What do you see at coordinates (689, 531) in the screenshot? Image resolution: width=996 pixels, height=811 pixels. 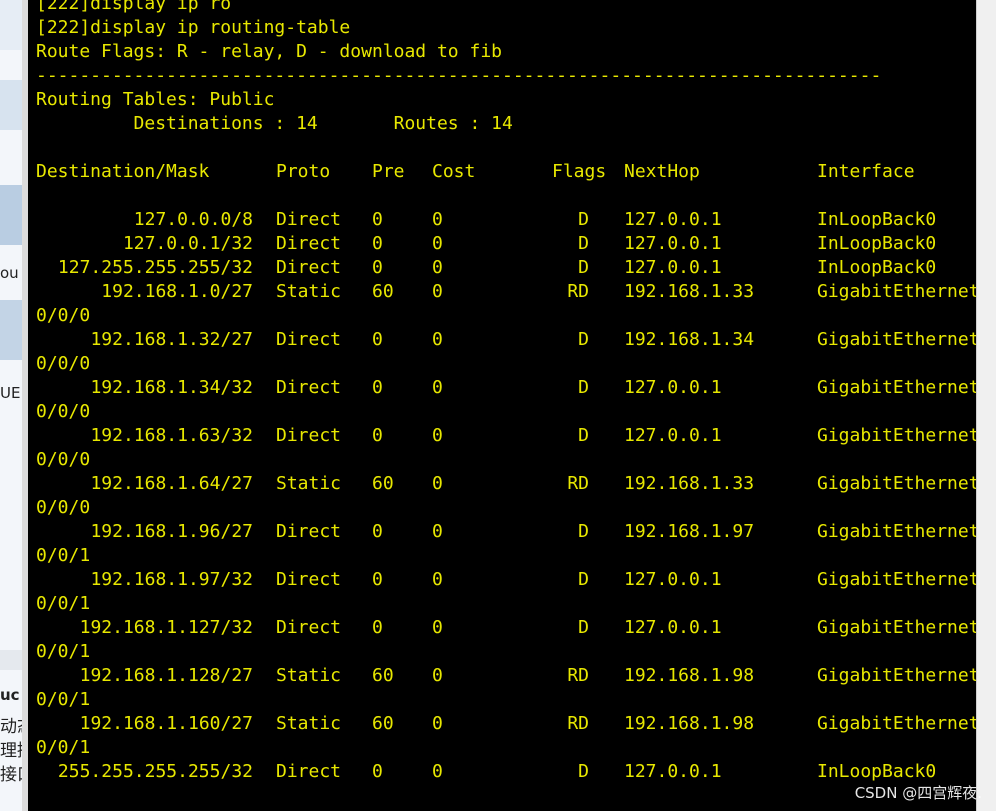 I see `nexthop-cell: 192.168.1.97` at bounding box center [689, 531].